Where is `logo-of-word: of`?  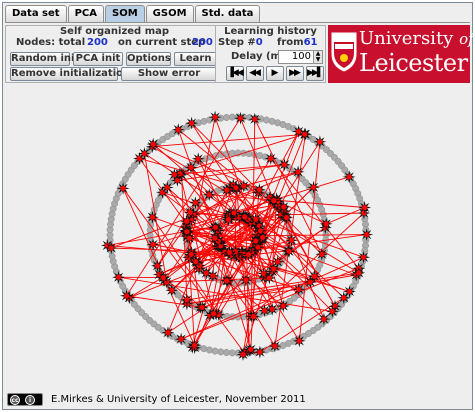
logo-of-word: of is located at coordinates (466, 39).